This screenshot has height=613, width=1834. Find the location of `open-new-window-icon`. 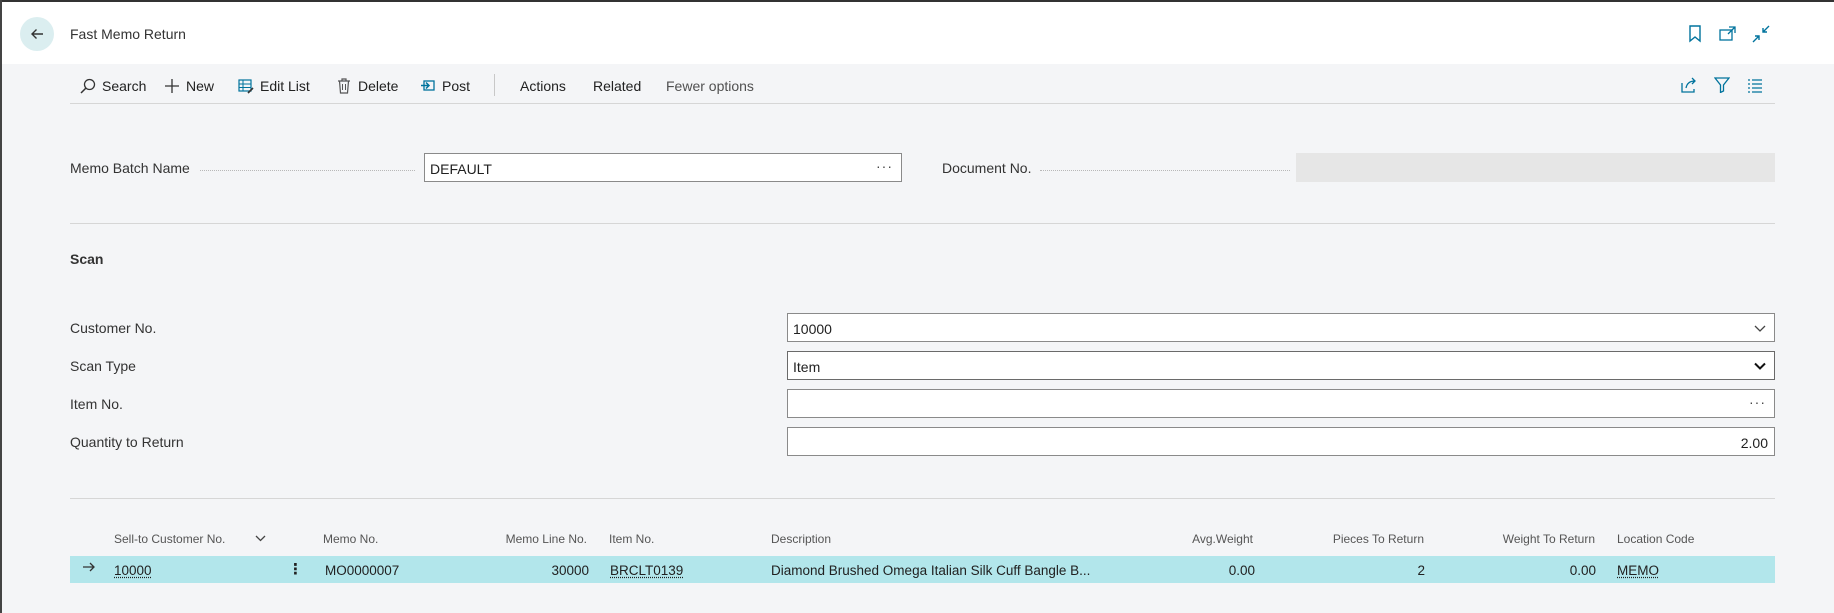

open-new-window-icon is located at coordinates (1727, 33).